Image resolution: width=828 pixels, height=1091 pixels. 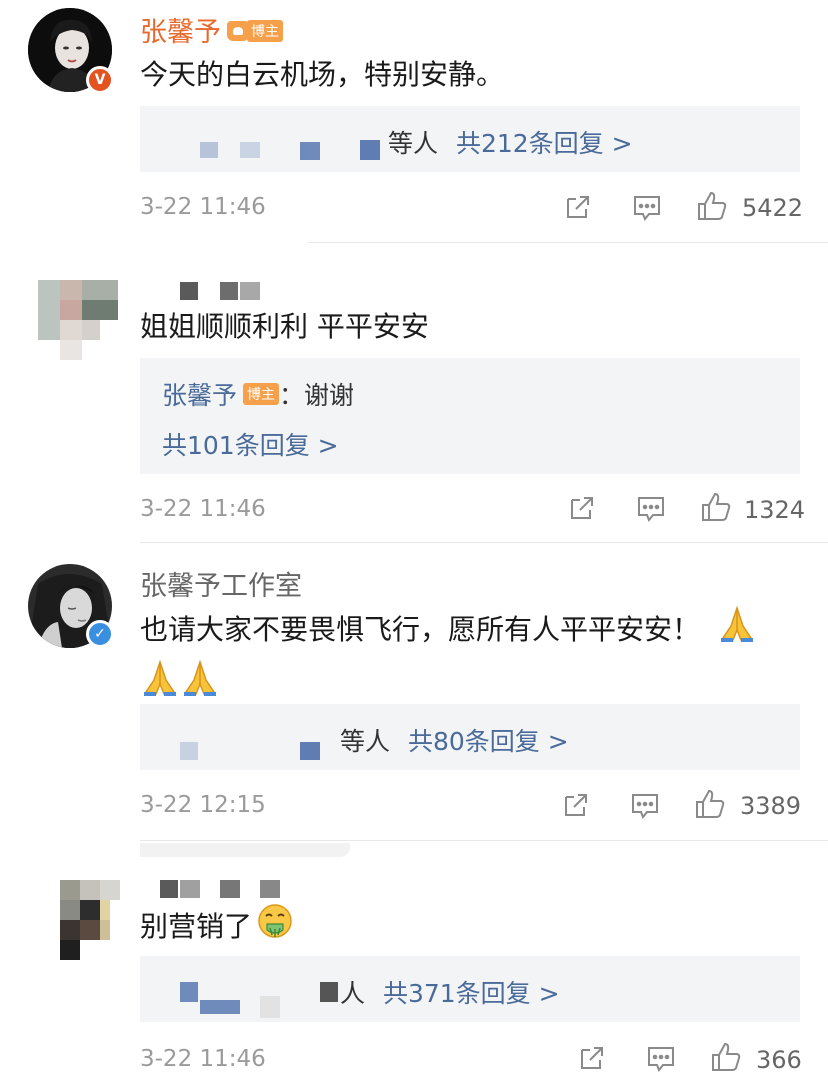 What do you see at coordinates (199, 395) in the screenshot?
I see `reply-author: 张馨予` at bounding box center [199, 395].